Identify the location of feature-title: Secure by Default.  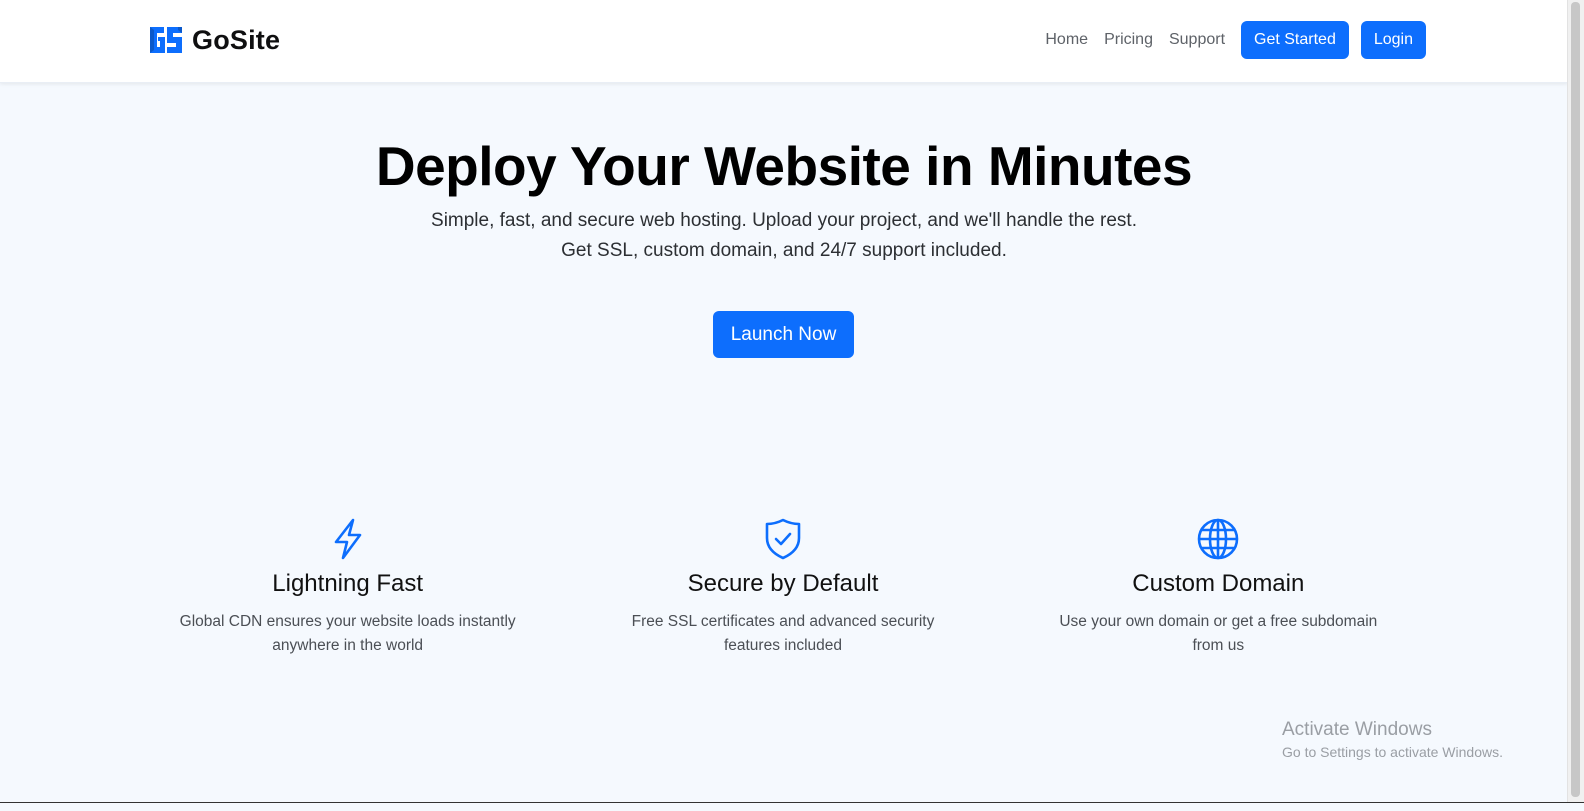
(783, 583).